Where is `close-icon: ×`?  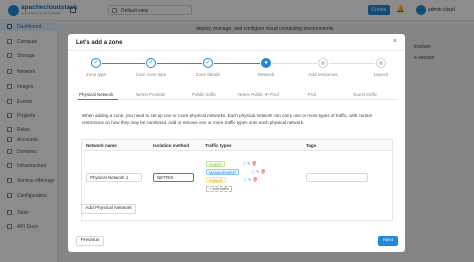
close-icon: × is located at coordinates (395, 42).